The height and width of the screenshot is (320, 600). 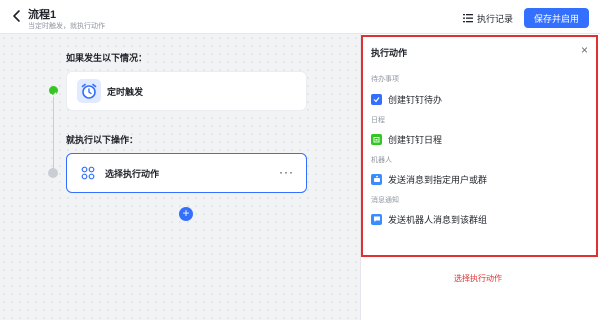 I want to click on action-create-todo: 创建钉钉待办, so click(x=406, y=99).